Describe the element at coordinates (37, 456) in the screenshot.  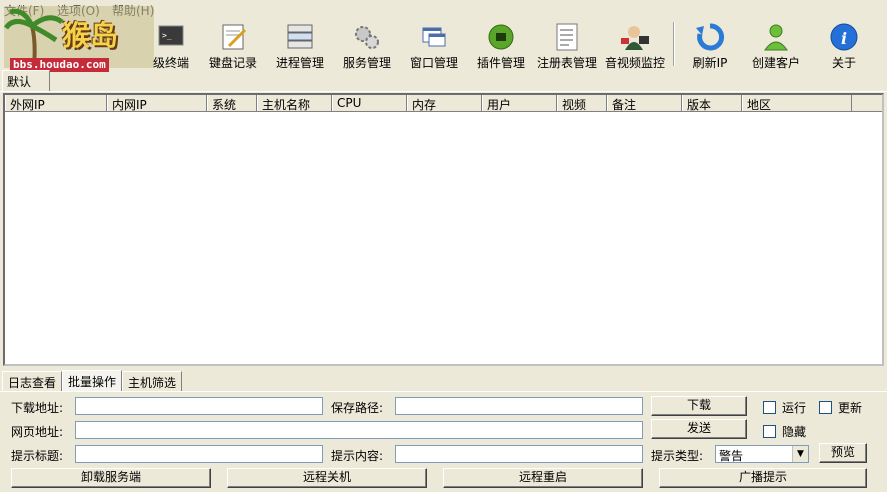
I see `tip-title-label: 提示标题:` at that location.